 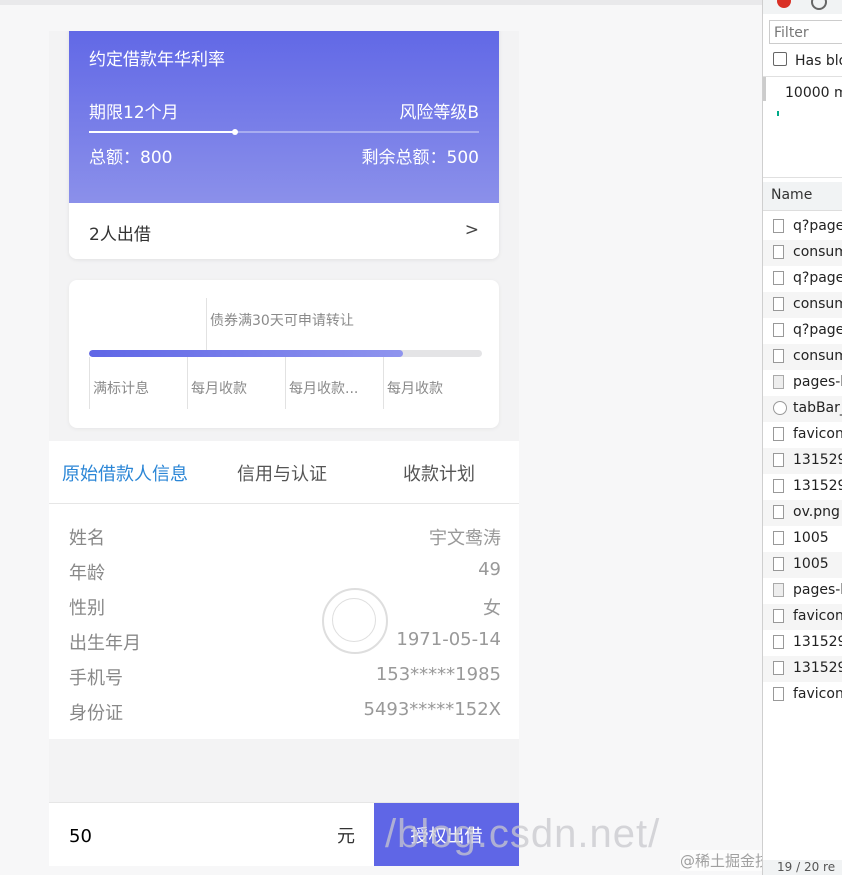 What do you see at coordinates (420, 158) in the screenshot?
I see `loan-remaining: 剩余总额：500` at bounding box center [420, 158].